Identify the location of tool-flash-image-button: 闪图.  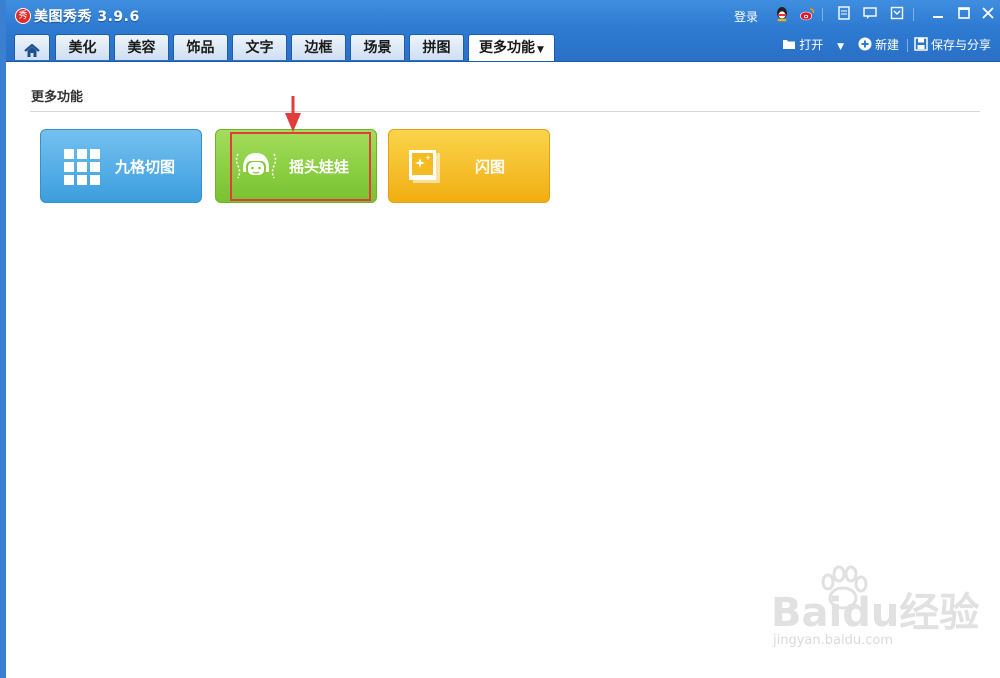
(469, 166).